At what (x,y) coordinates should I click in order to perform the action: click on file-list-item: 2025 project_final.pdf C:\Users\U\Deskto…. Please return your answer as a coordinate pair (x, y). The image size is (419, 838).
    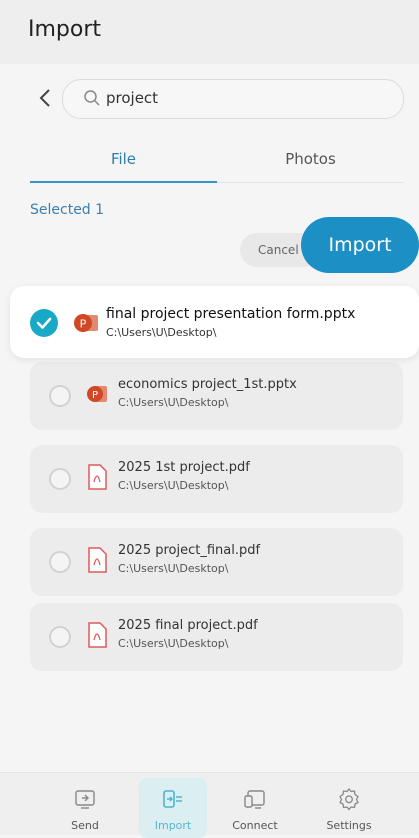
    Looking at the image, I should click on (216, 562).